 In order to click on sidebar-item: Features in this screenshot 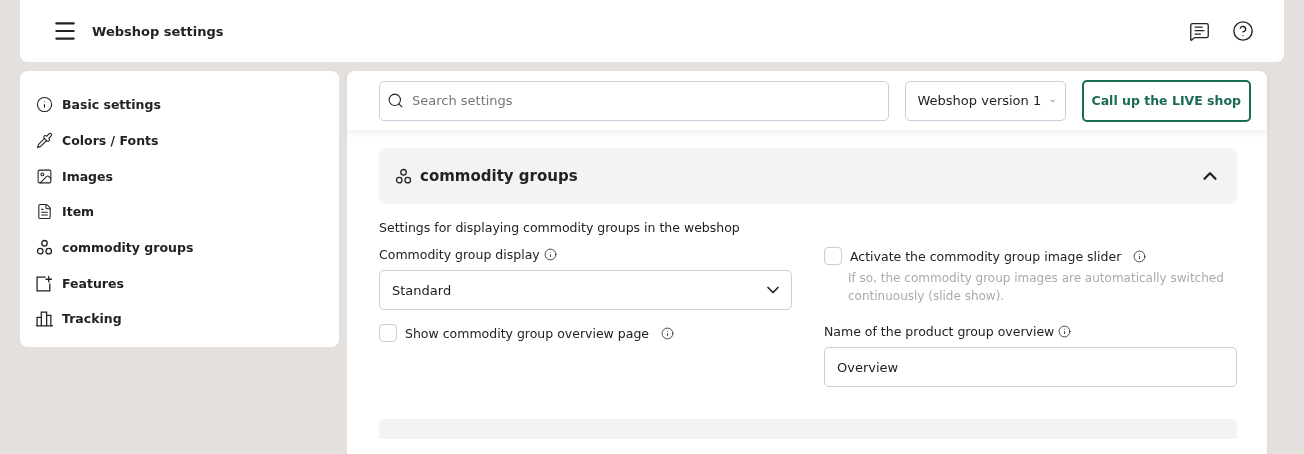, I will do `click(179, 283)`.